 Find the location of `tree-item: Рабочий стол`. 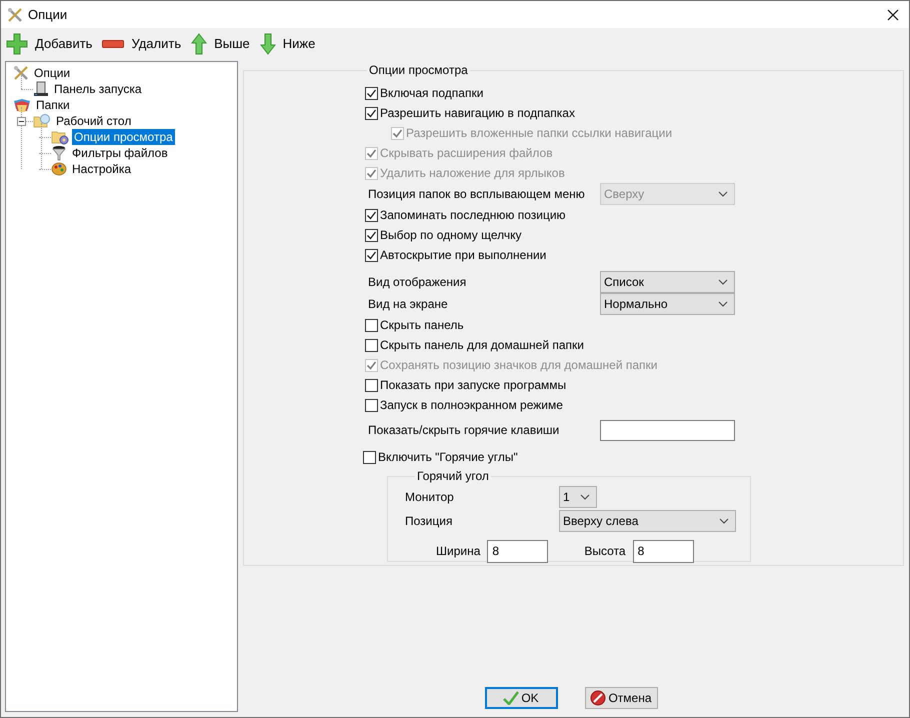

tree-item: Рабочий стол is located at coordinates (94, 121).